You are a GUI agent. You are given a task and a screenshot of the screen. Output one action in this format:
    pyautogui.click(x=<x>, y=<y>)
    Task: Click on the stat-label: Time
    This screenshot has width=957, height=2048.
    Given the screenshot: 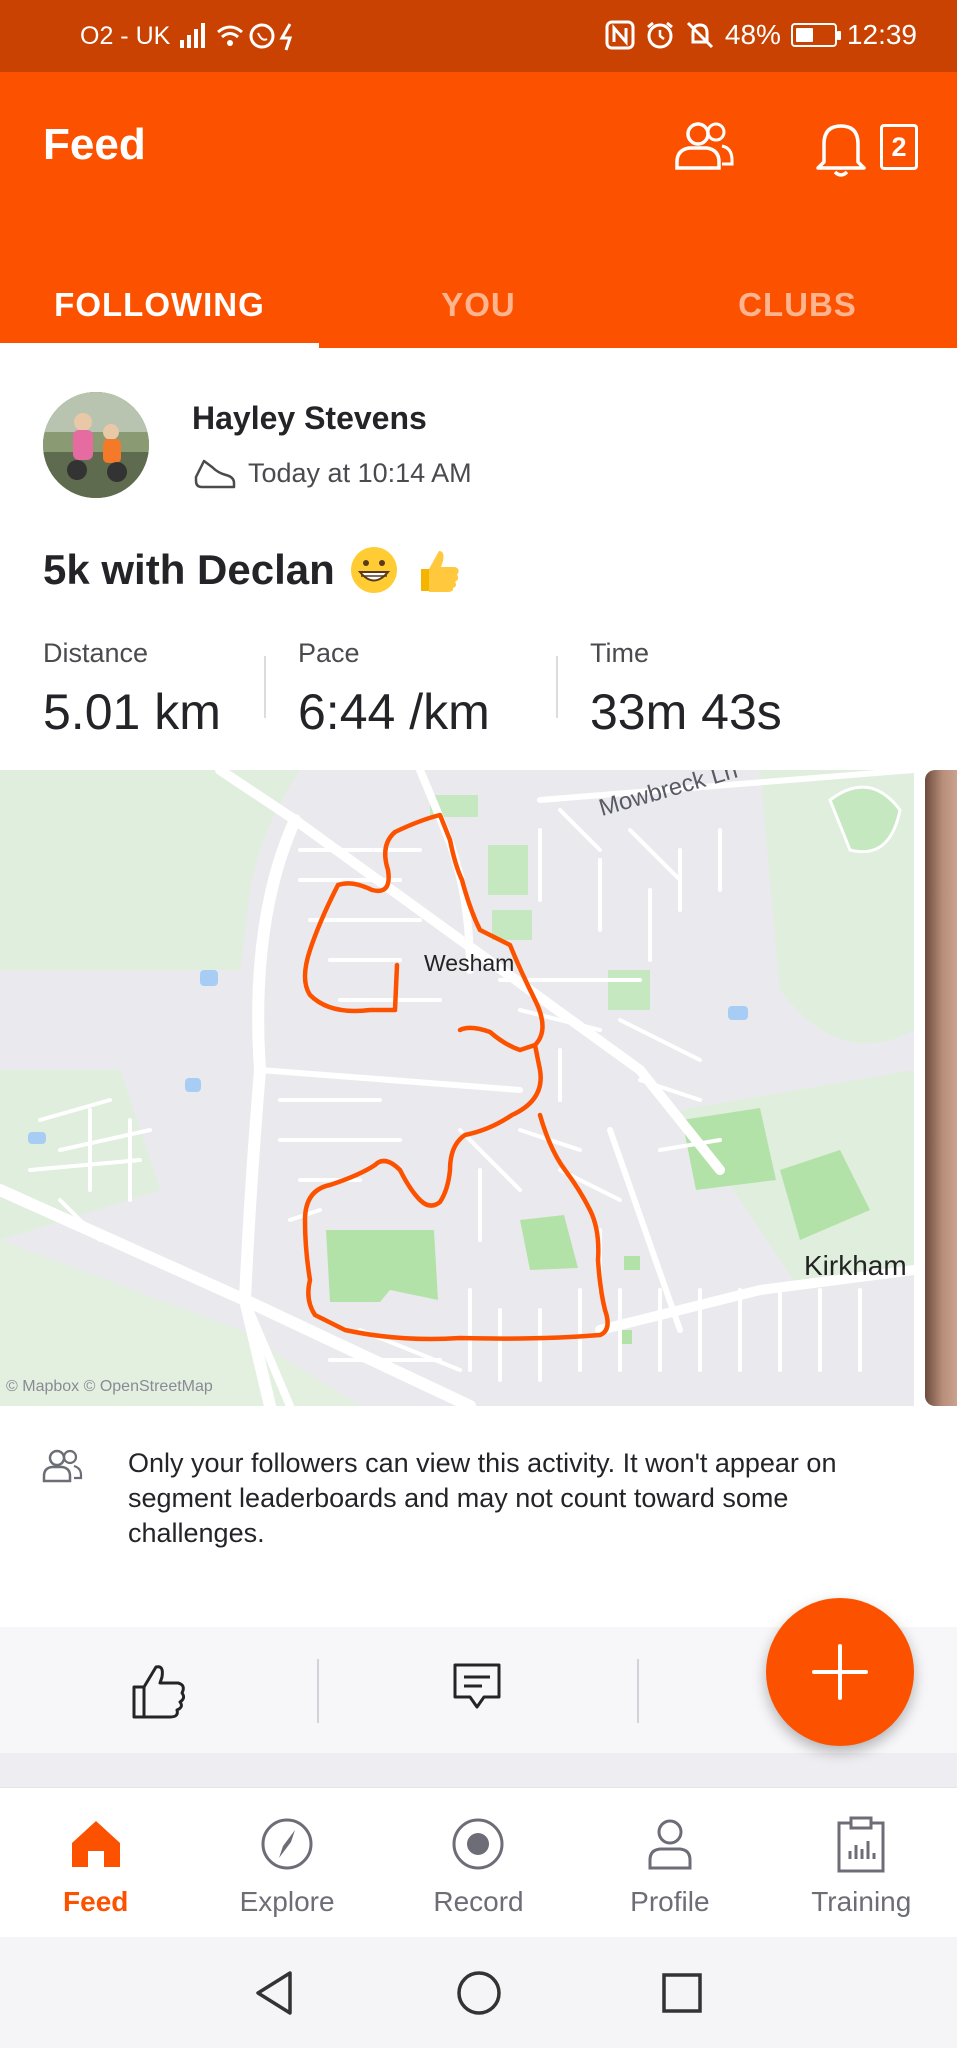 What is the action you would take?
    pyautogui.click(x=619, y=653)
    